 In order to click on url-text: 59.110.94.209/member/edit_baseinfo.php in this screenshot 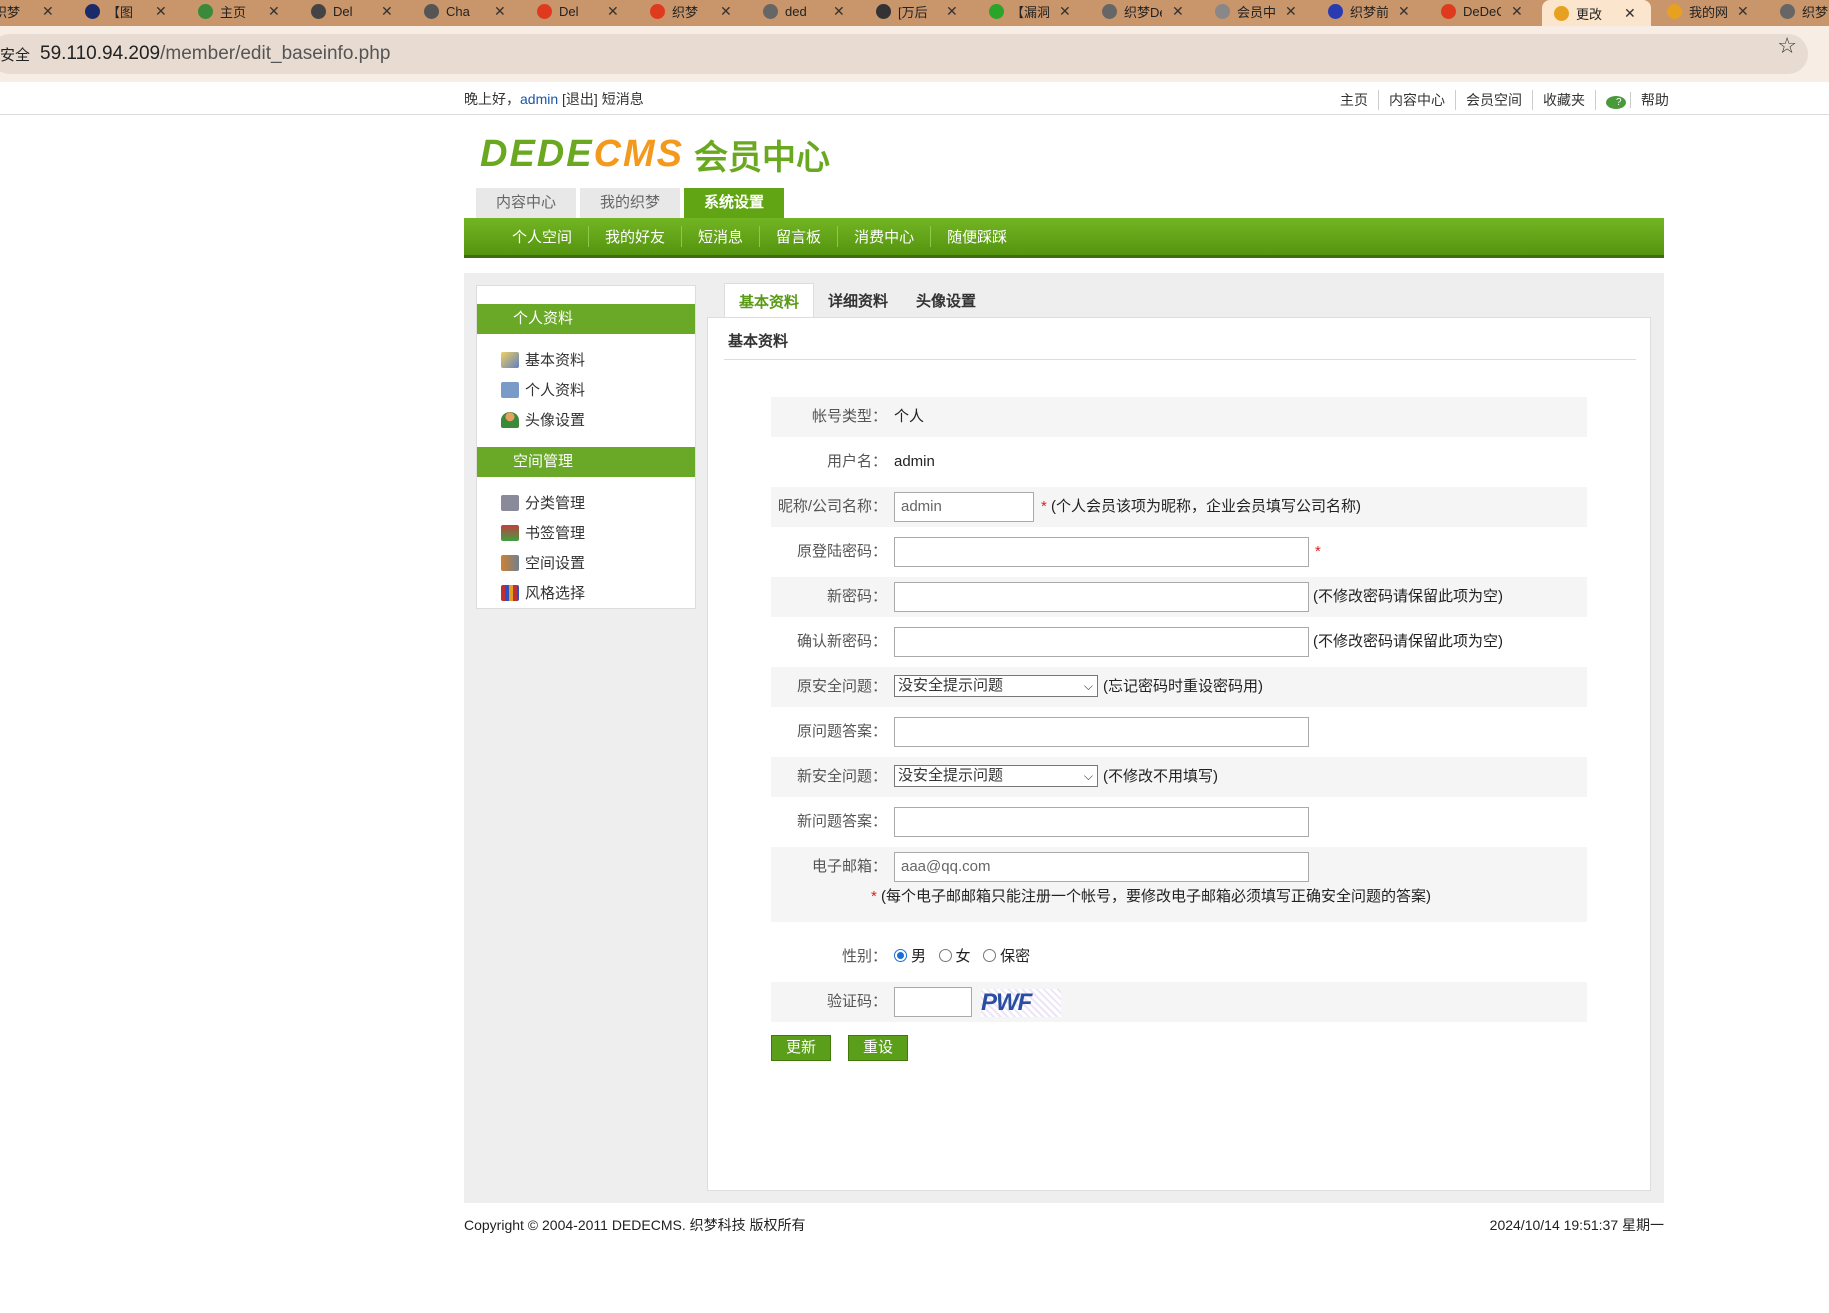, I will do `click(215, 54)`.